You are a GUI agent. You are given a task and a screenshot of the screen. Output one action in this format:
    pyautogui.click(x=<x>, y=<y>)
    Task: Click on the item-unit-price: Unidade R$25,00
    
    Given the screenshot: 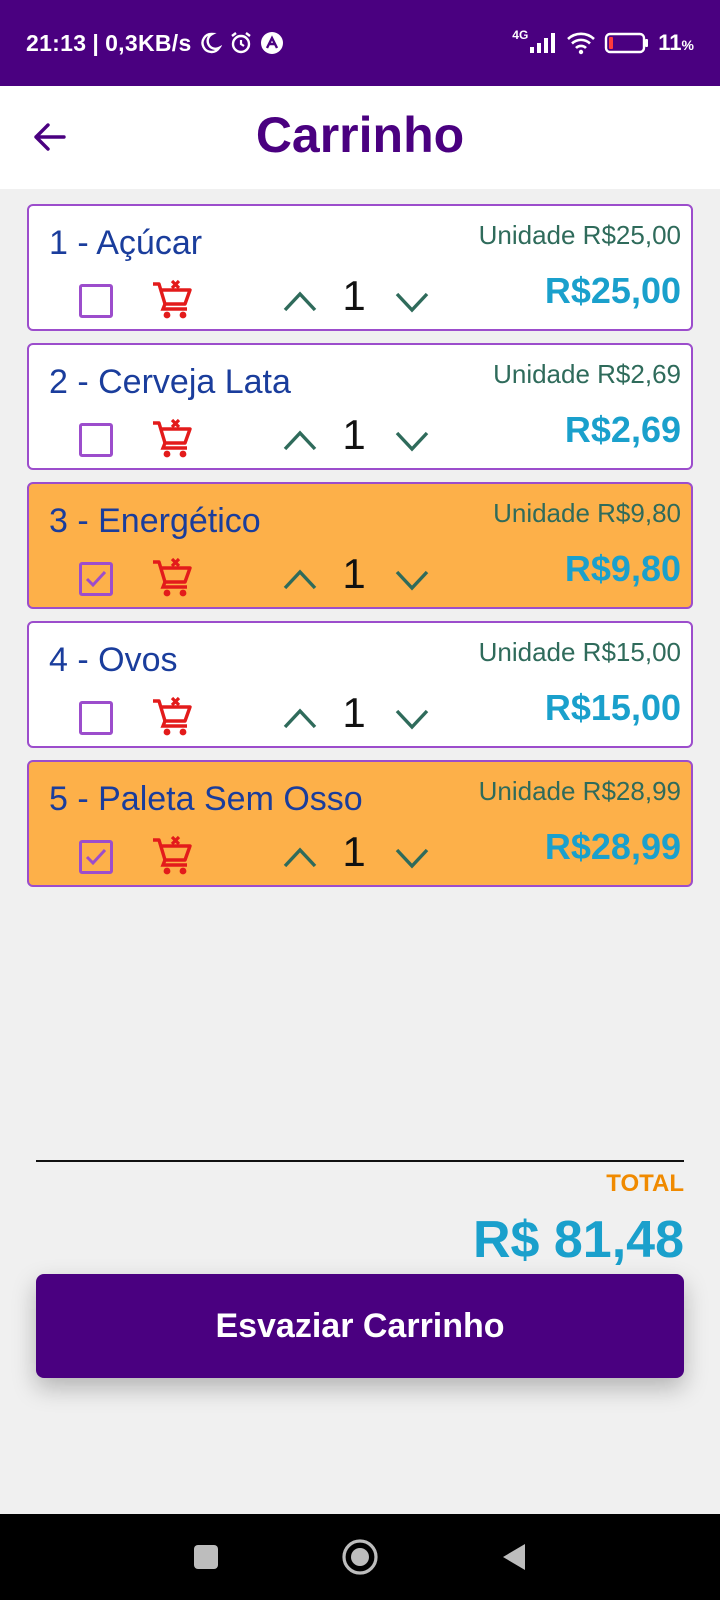 What is the action you would take?
    pyautogui.click(x=579, y=235)
    